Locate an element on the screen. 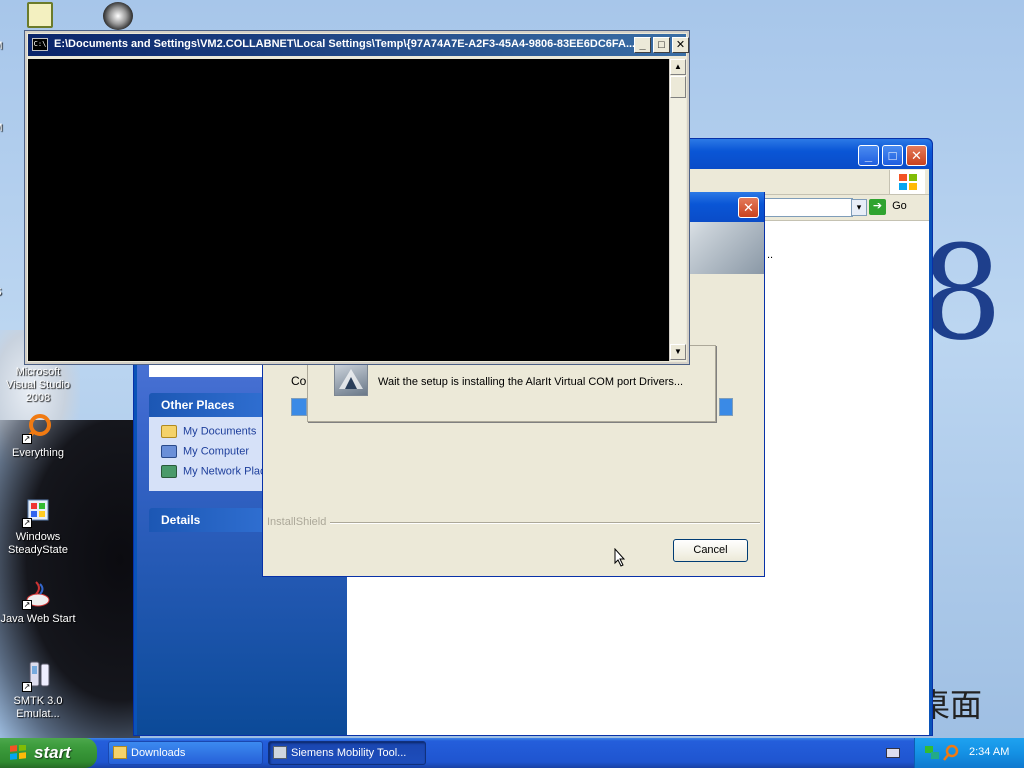 The width and height of the screenshot is (1024, 768). scroll-down-button: ▼ is located at coordinates (678, 352).